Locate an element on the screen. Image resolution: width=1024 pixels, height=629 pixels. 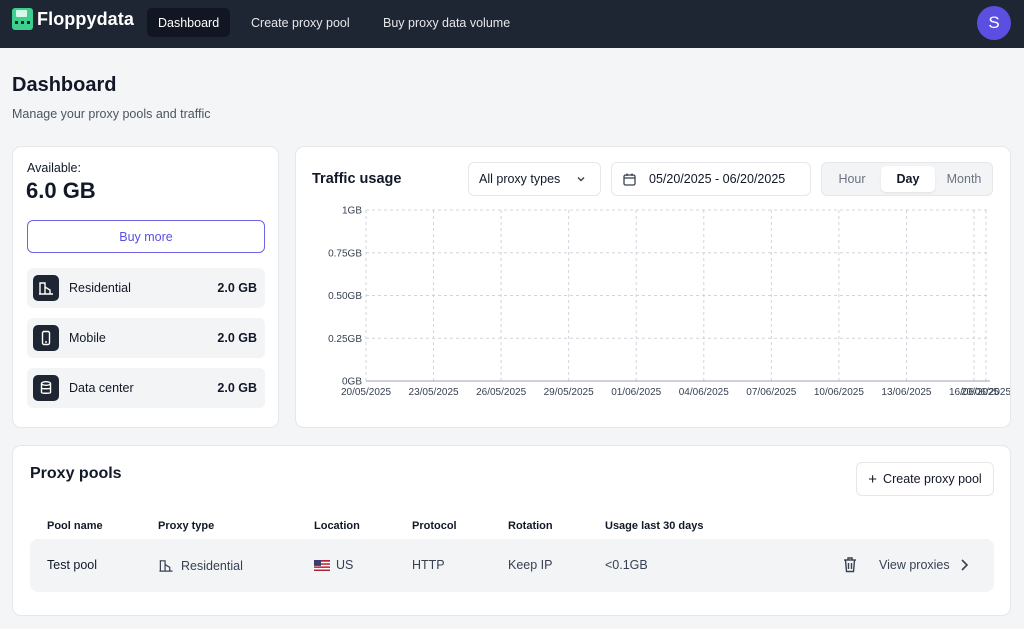
page-subtitle: Manage your proxy pools and traffic is located at coordinates (111, 114).